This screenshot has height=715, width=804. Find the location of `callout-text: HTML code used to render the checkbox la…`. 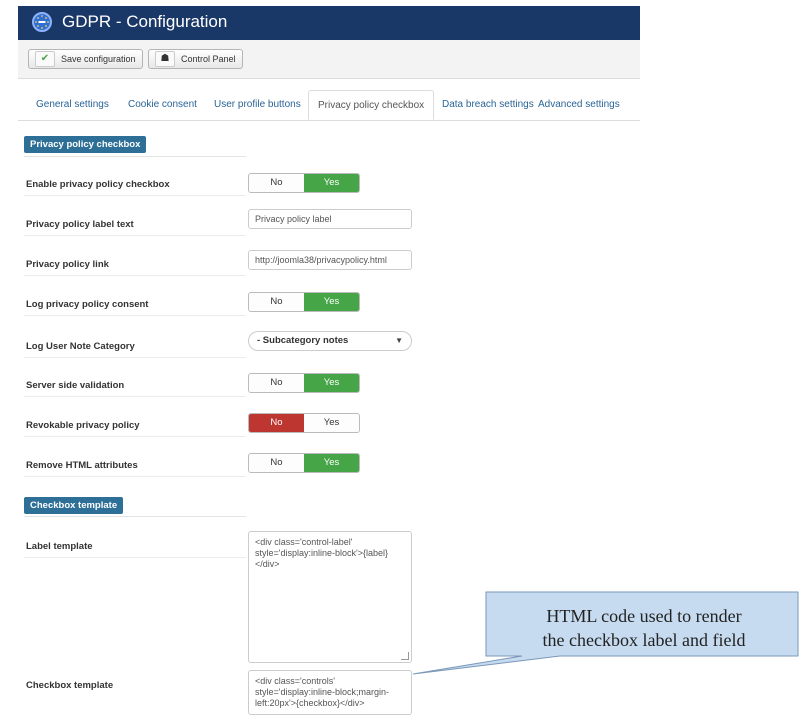

callout-text: HTML code used to render the checkbox la… is located at coordinates (644, 628).